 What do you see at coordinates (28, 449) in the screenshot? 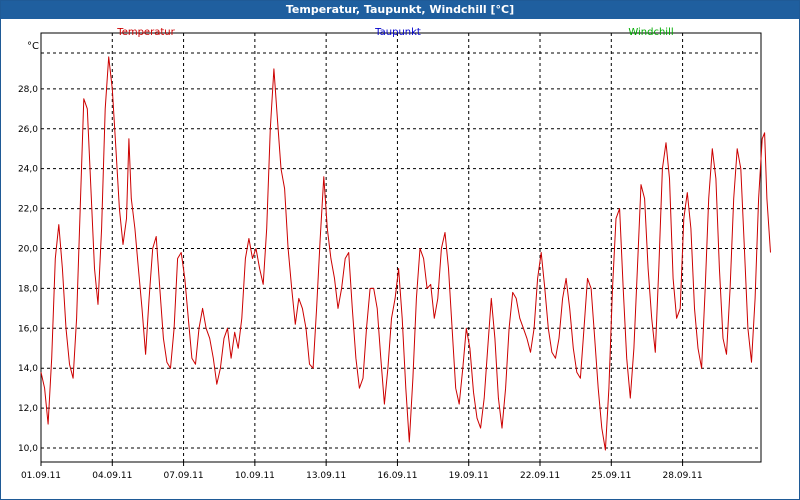
I see `y-tick-label: 10,0` at bounding box center [28, 449].